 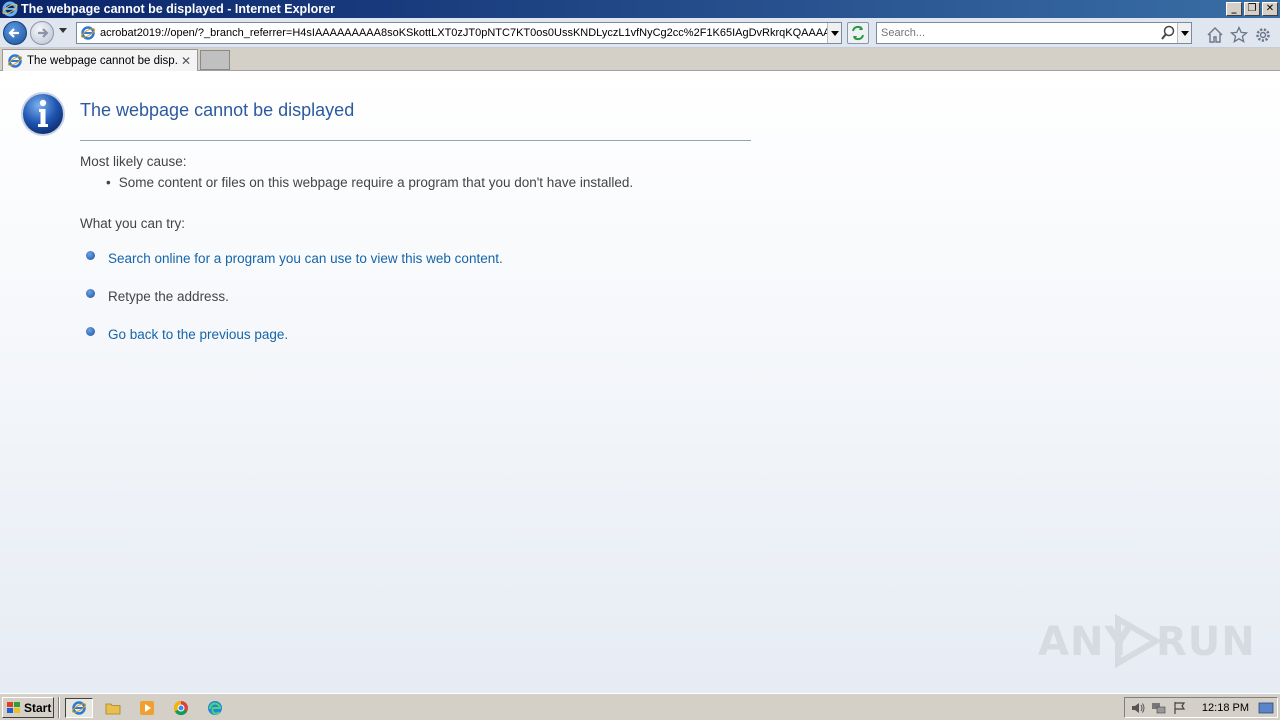 I want to click on media-player-icon, so click(x=147, y=708).